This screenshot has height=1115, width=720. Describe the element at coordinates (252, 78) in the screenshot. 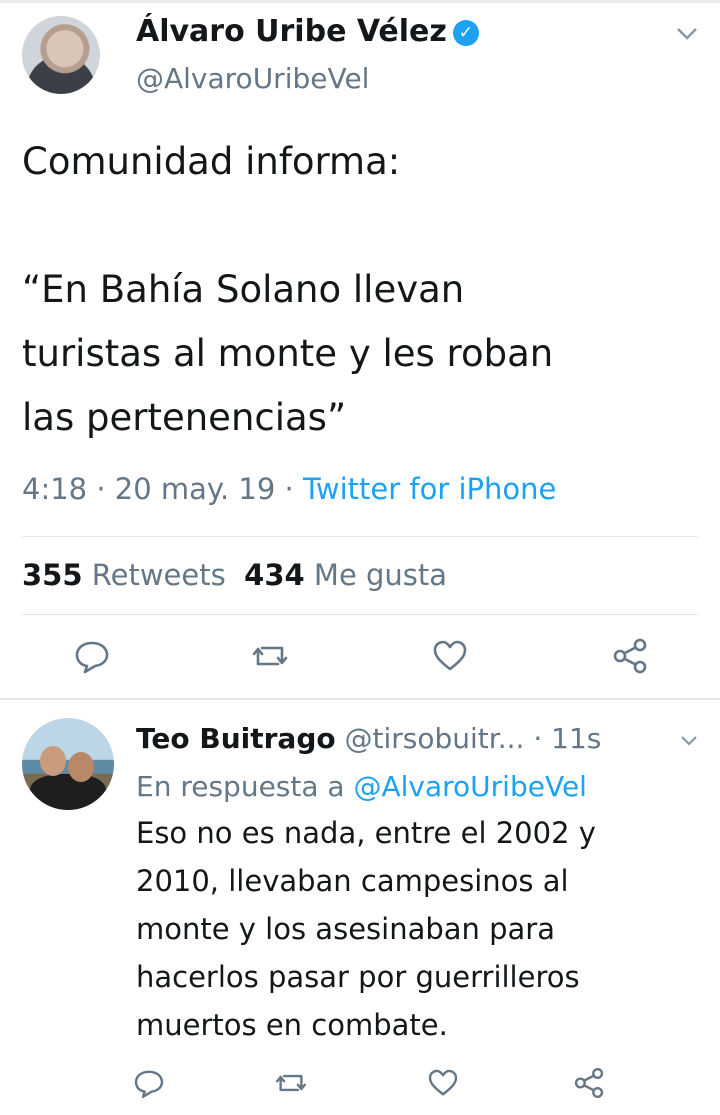

I see `author-handle: @AlvaroUribeVel` at that location.